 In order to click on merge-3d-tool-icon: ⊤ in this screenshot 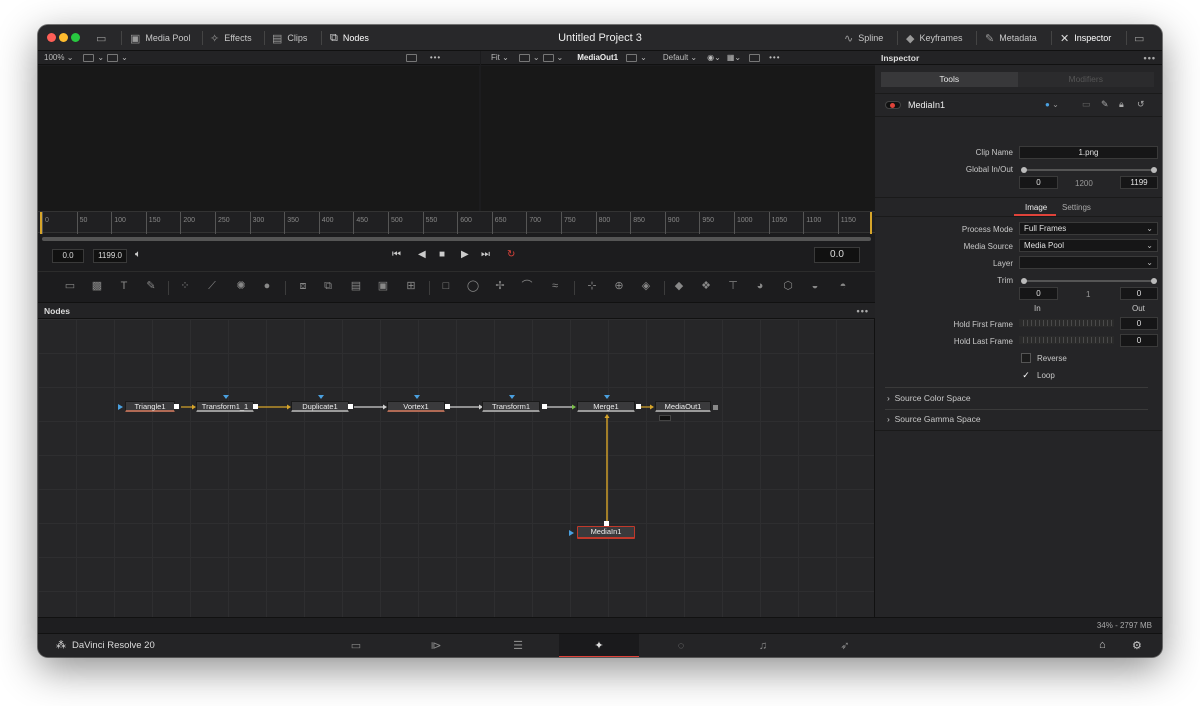, I will do `click(733, 286)`.